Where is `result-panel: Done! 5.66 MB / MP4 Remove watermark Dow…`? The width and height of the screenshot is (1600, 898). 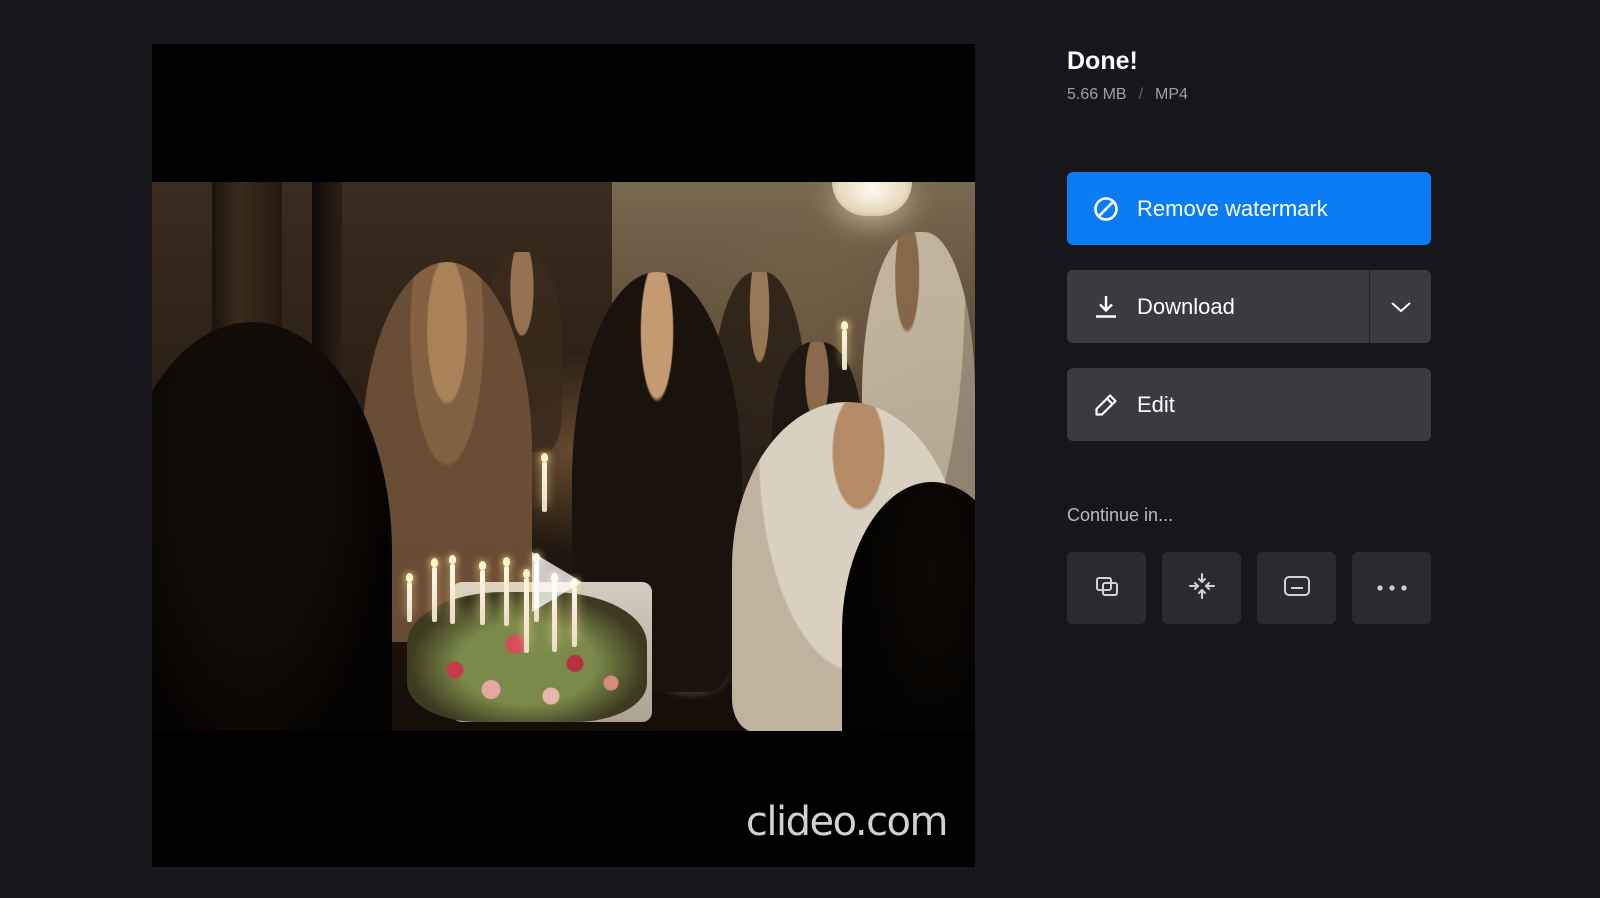 result-panel: Done! 5.66 MB / MP4 Remove watermark Dow… is located at coordinates (1249, 334).